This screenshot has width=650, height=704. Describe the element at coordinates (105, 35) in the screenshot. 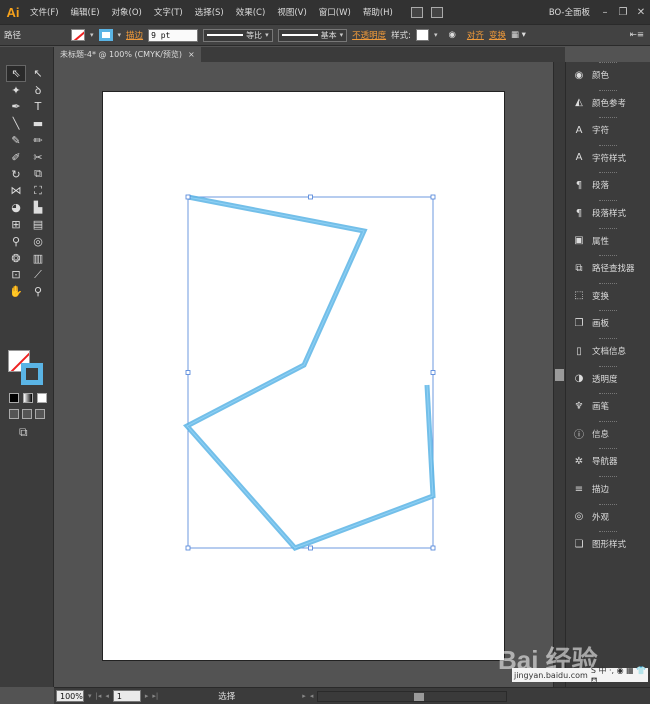

I see `stroke-swatch` at that location.